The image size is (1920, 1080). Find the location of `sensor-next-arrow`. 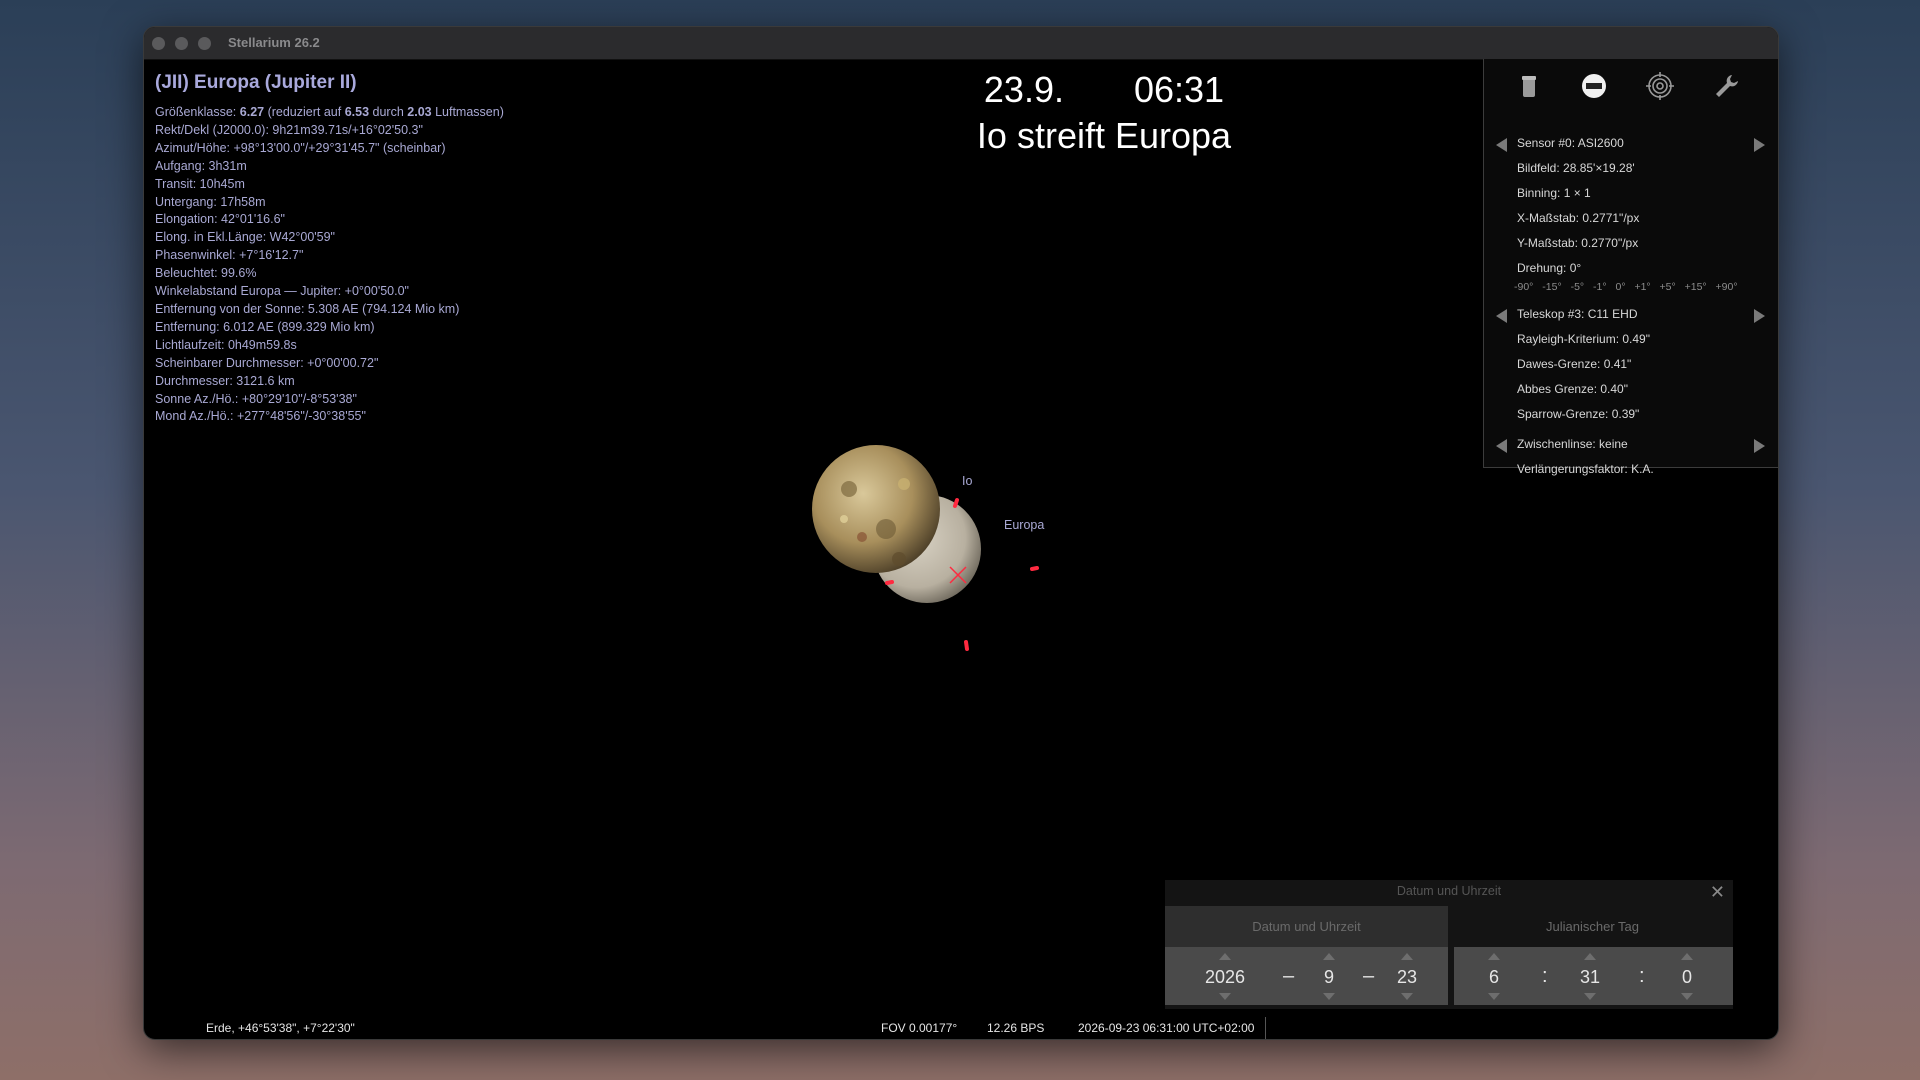

sensor-next-arrow is located at coordinates (1759, 145).